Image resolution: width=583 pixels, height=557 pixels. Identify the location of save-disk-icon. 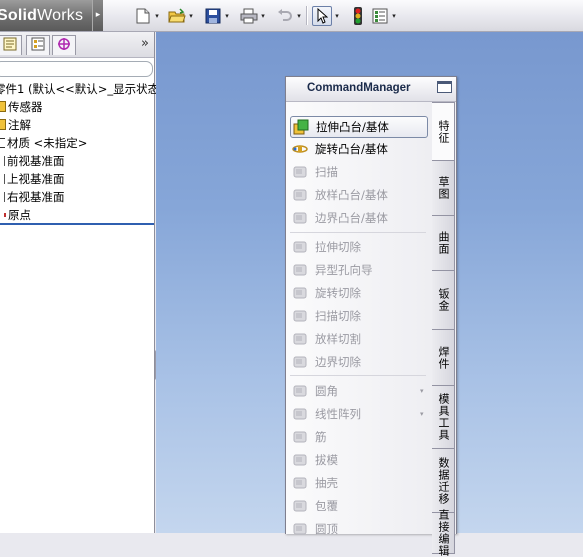
(213, 16).